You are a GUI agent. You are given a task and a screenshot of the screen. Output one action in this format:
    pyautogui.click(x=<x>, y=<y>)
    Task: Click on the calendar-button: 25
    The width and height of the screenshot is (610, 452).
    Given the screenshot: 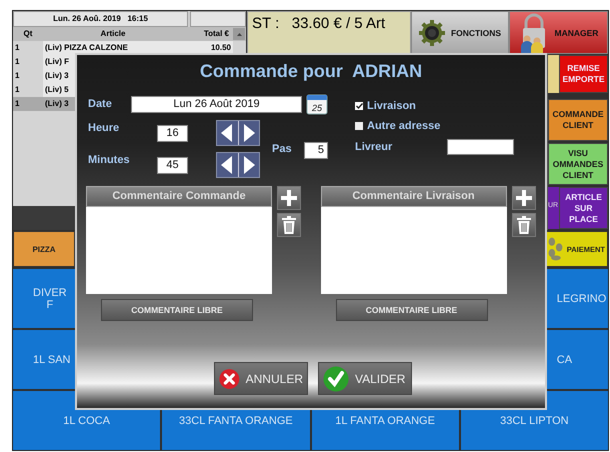 What is the action you would take?
    pyautogui.click(x=317, y=104)
    